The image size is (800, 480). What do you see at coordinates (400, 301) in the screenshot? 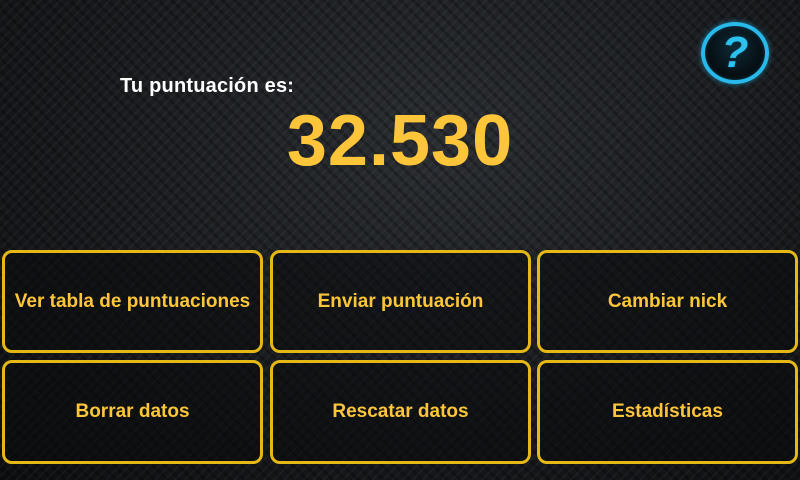
I see `submit-score-button: Enviar puntuación` at bounding box center [400, 301].